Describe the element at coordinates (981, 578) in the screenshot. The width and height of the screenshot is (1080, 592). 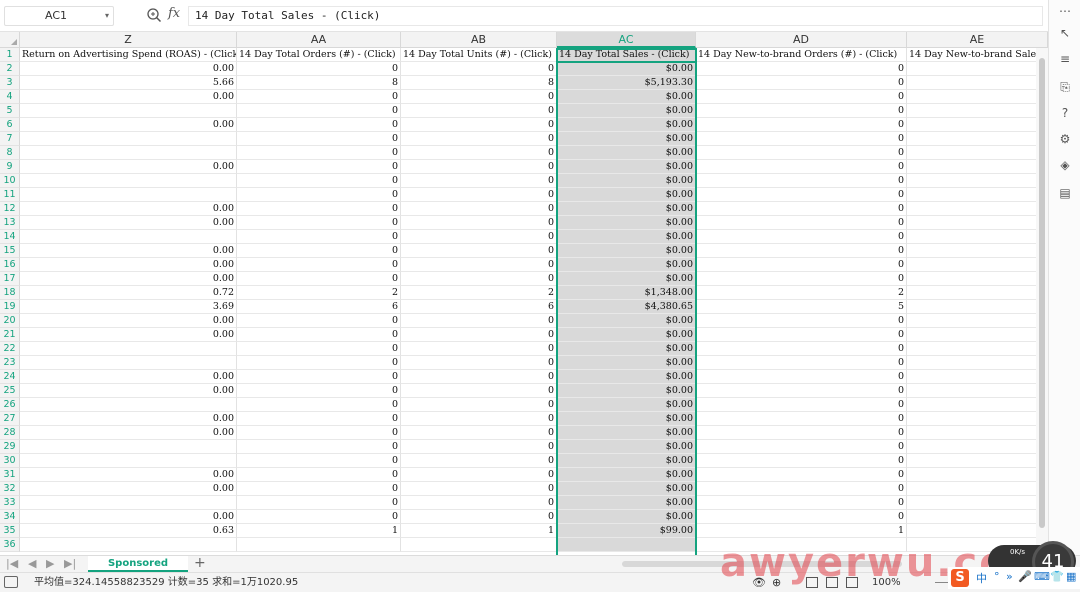
I see `ime-mode-chinese: 中` at that location.